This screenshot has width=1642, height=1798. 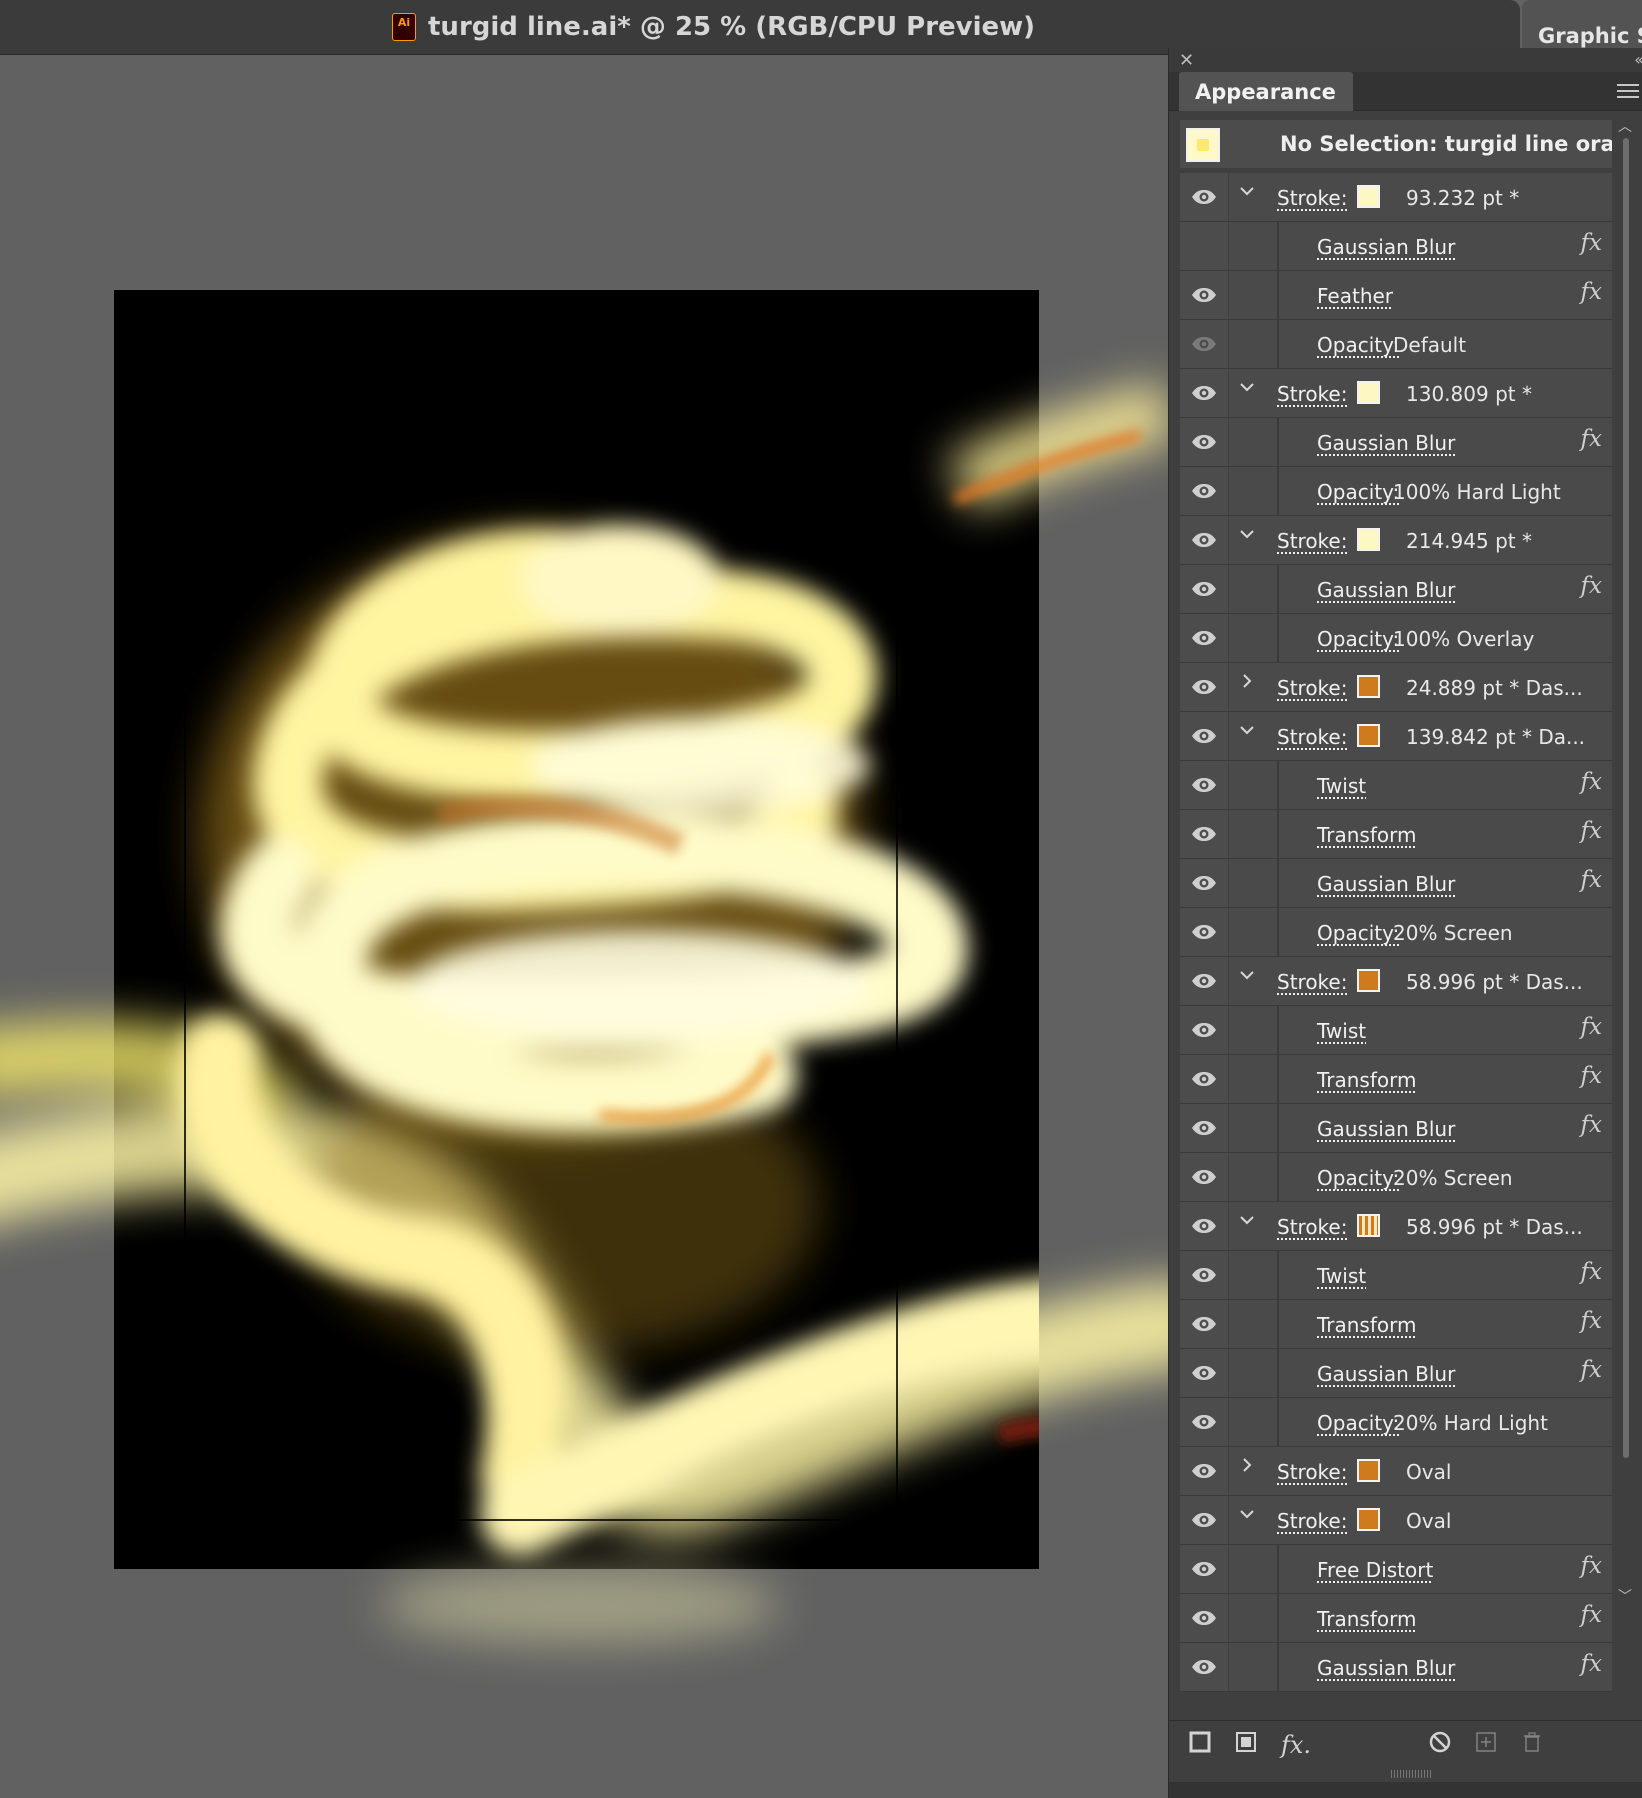 I want to click on row-content: Free Distort fx, so click(x=1420, y=1569).